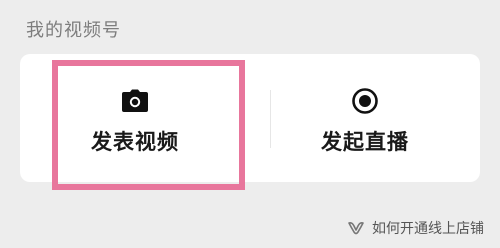 The width and height of the screenshot is (500, 248). What do you see at coordinates (135, 101) in the screenshot?
I see `camera-icon` at bounding box center [135, 101].